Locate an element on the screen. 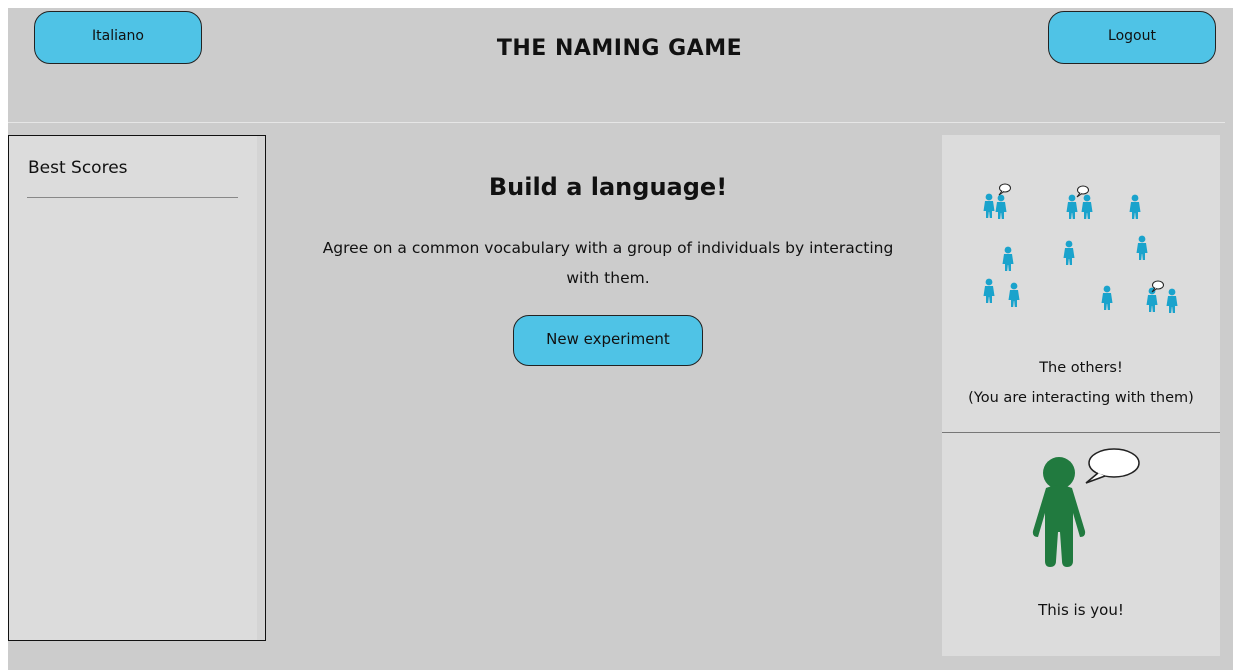 Image resolution: width=1239 pixels, height=670 pixels. others-illustration is located at coordinates (1080, 248).